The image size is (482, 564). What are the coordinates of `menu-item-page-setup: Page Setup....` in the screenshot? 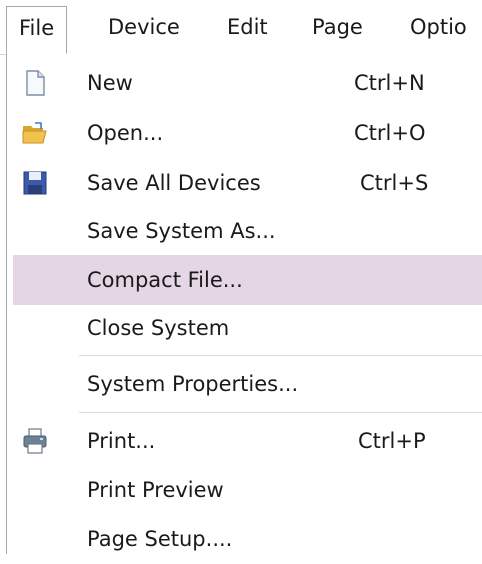 It's located at (244, 539).